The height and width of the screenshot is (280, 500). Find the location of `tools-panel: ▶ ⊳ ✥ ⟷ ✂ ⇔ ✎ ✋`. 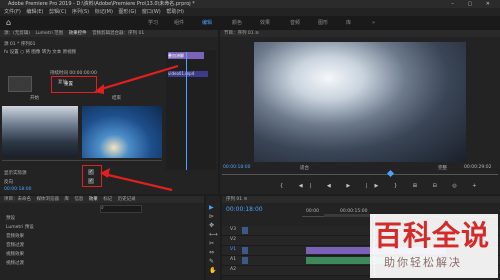

tools-panel: ▶ ⊳ ✥ ⟷ ✂ ⇔ ✎ ✋ is located at coordinates (213, 238).